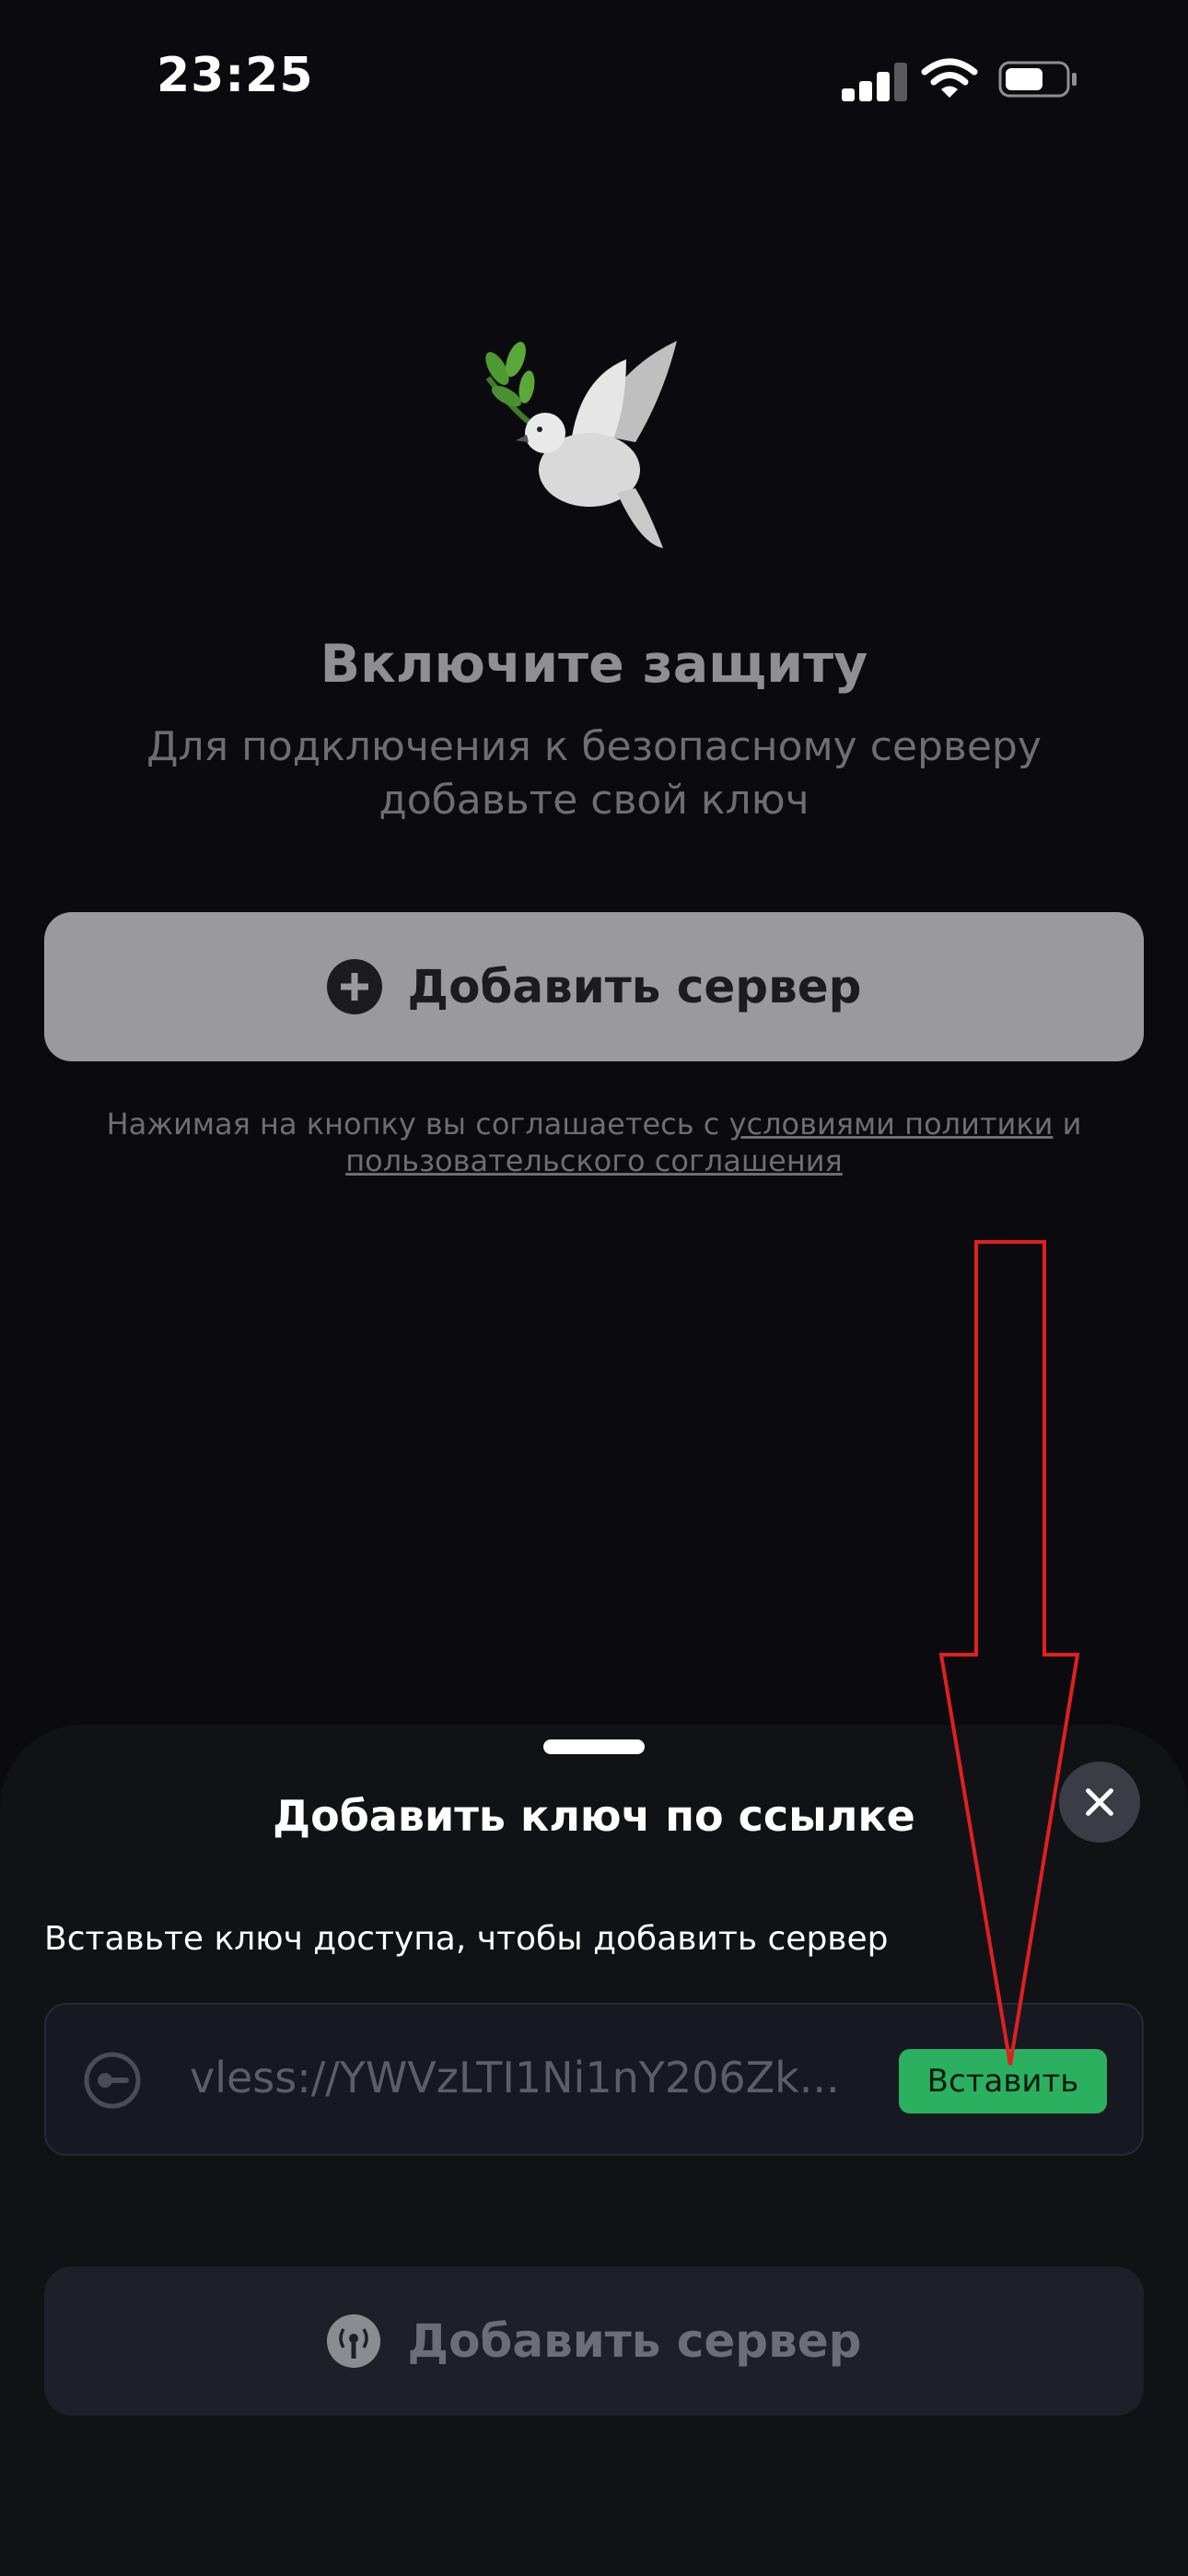  I want to click on key-icon, so click(112, 2080).